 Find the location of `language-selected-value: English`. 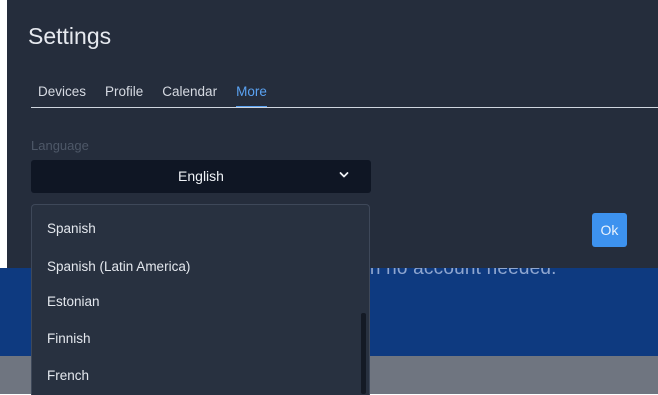

language-selected-value: English is located at coordinates (201, 176).